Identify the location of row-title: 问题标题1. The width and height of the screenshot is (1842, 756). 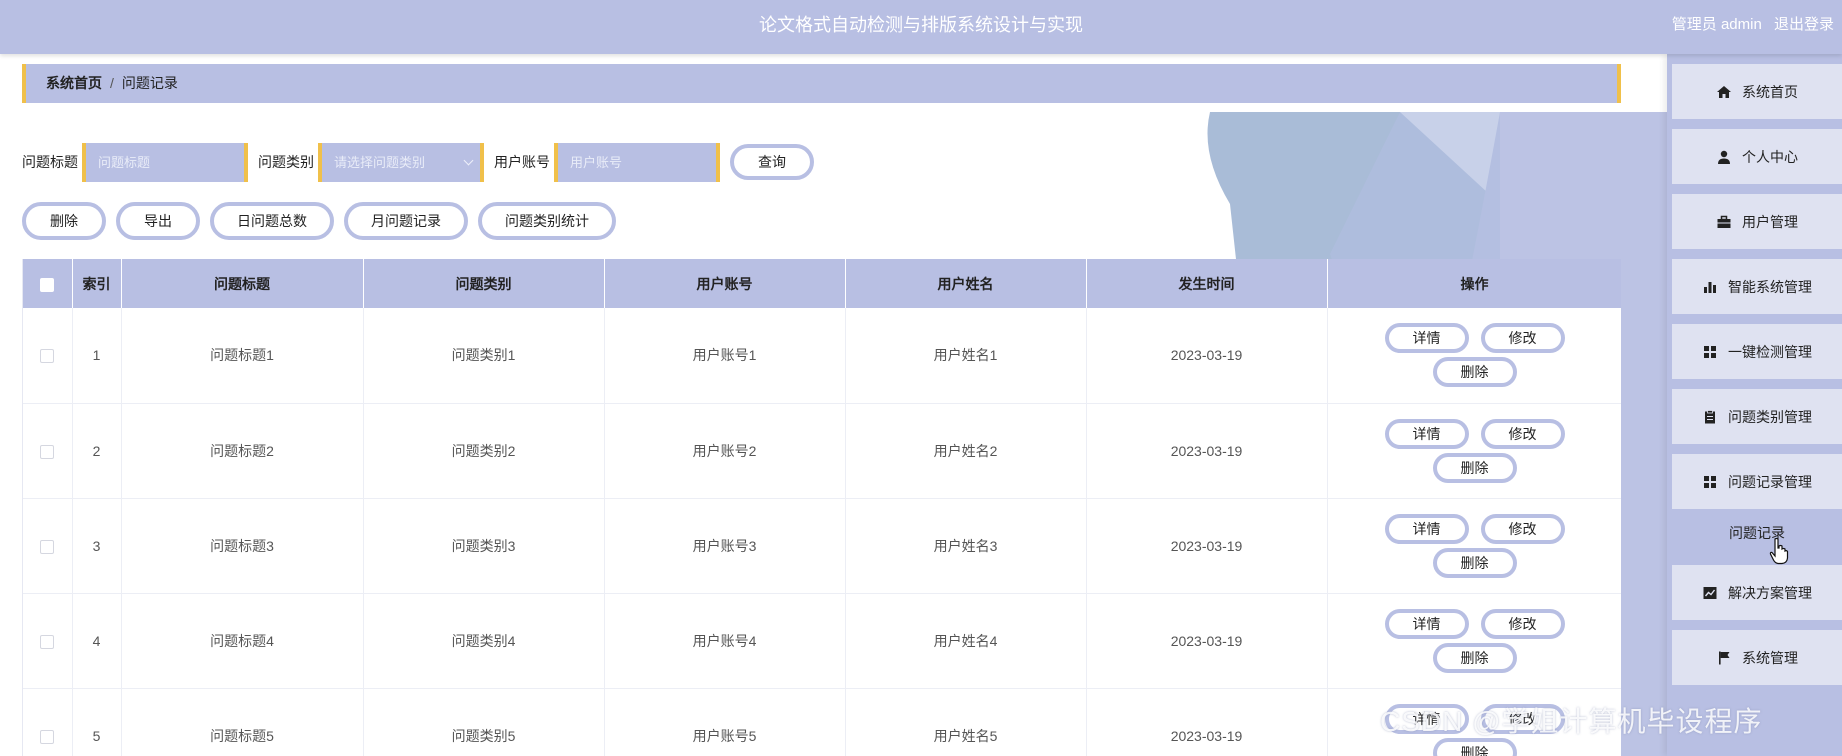
(242, 356).